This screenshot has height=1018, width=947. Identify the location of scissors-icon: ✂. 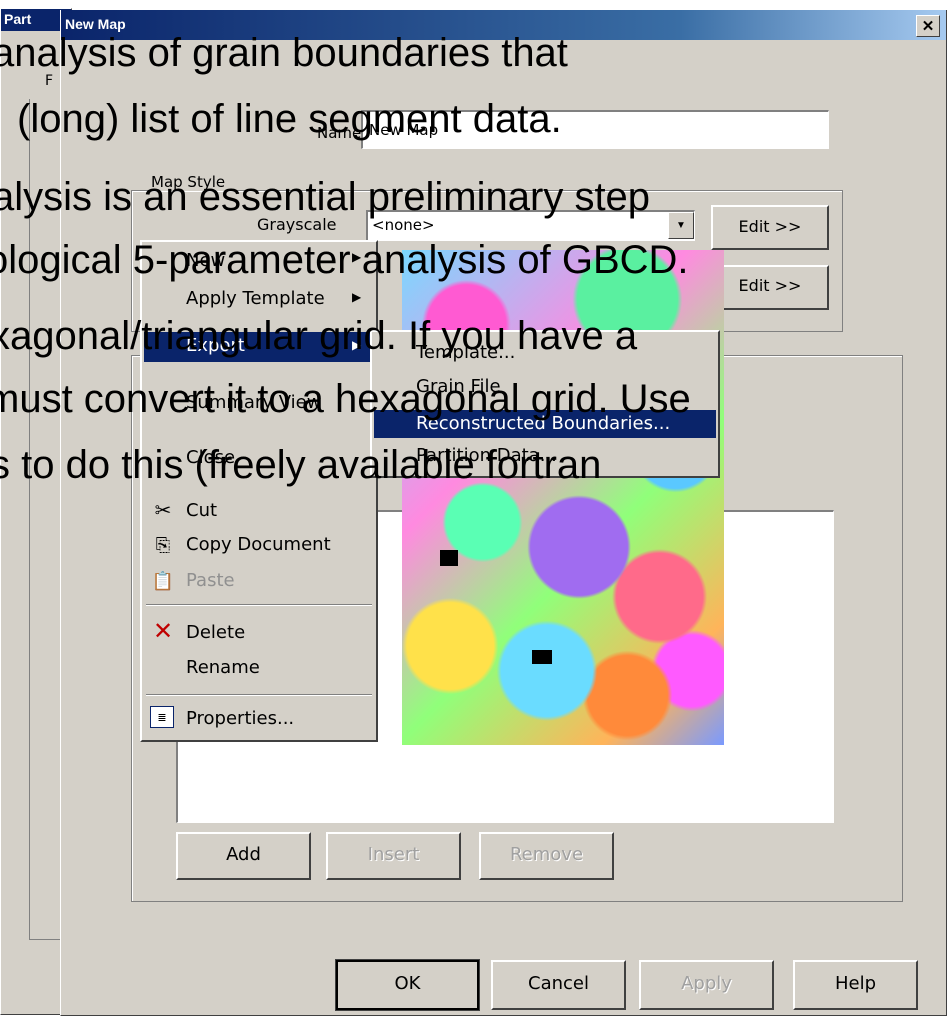
(163, 510).